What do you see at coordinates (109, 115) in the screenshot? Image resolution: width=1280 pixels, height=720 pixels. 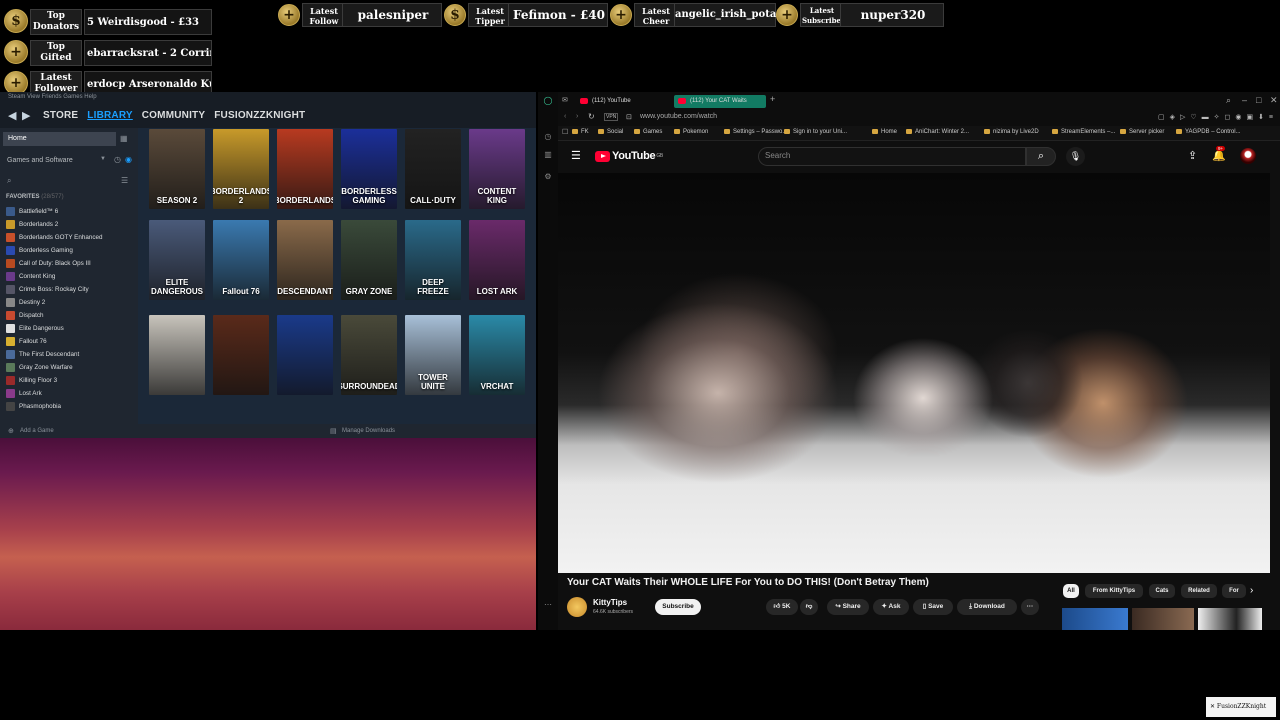 I see `nav-library: LIBRARY` at bounding box center [109, 115].